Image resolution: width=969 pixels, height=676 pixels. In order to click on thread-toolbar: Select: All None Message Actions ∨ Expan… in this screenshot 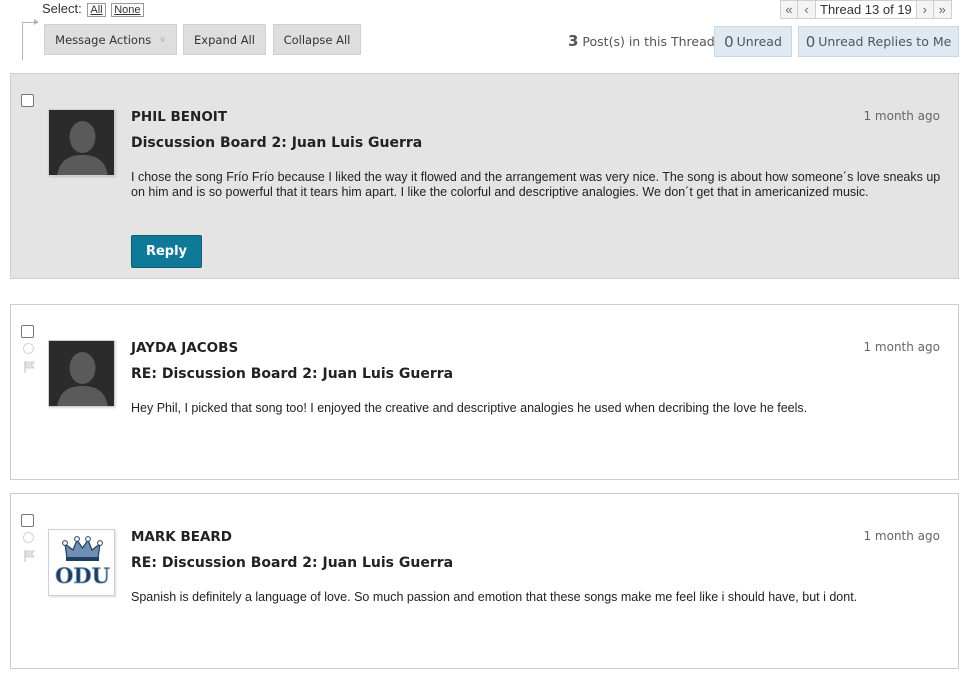, I will do `click(484, 35)`.